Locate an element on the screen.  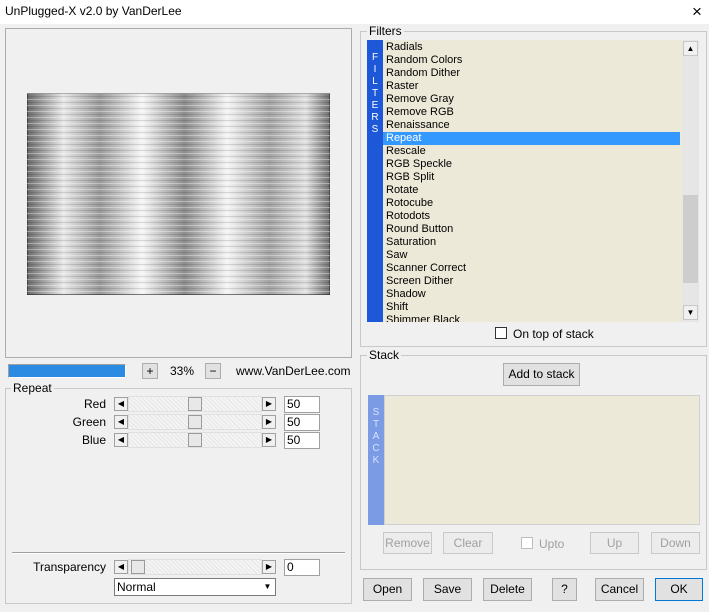
filter-list-item: Rescale is located at coordinates (531, 151).